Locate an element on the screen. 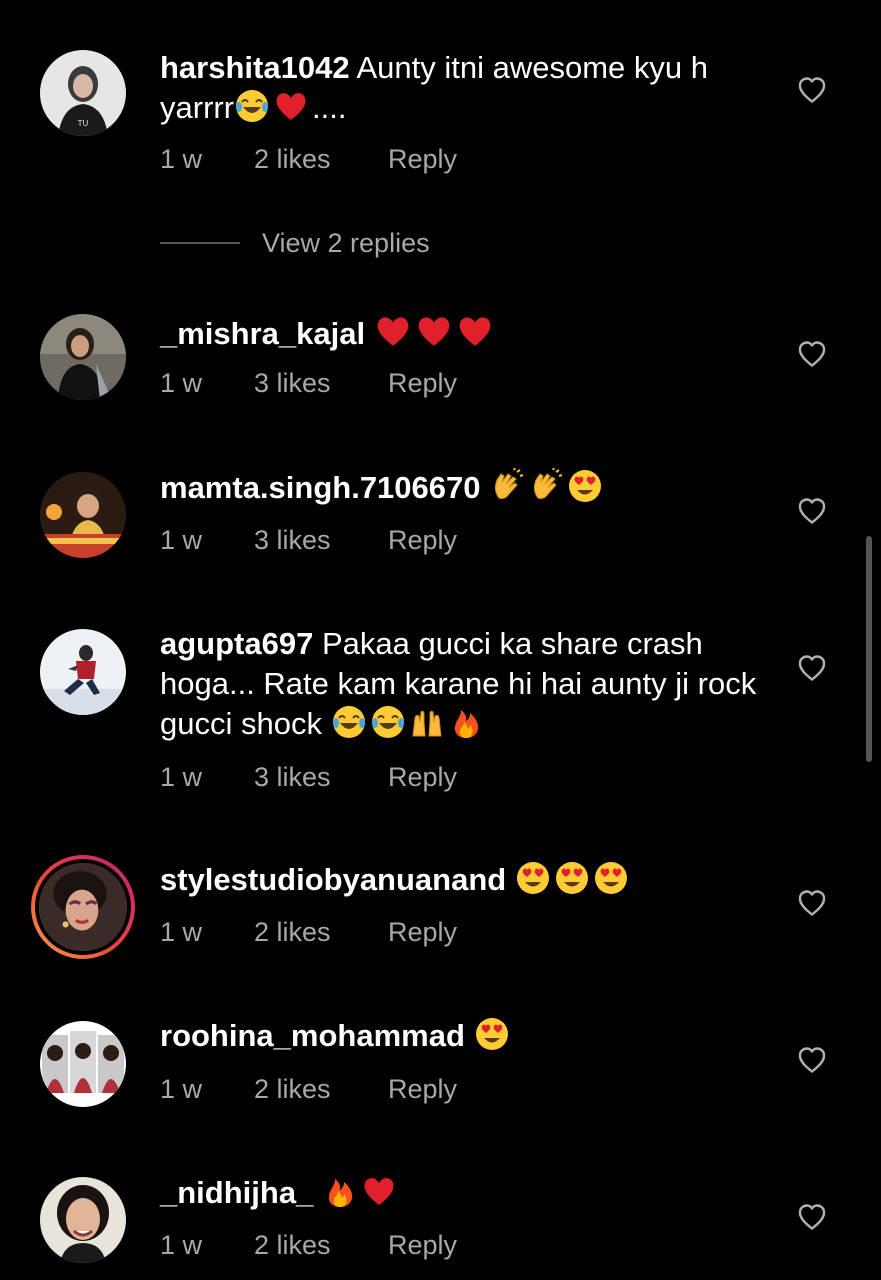 The width and height of the screenshot is (881, 1280). comment-text: stylestudiobyanuanand is located at coordinates (465, 880).